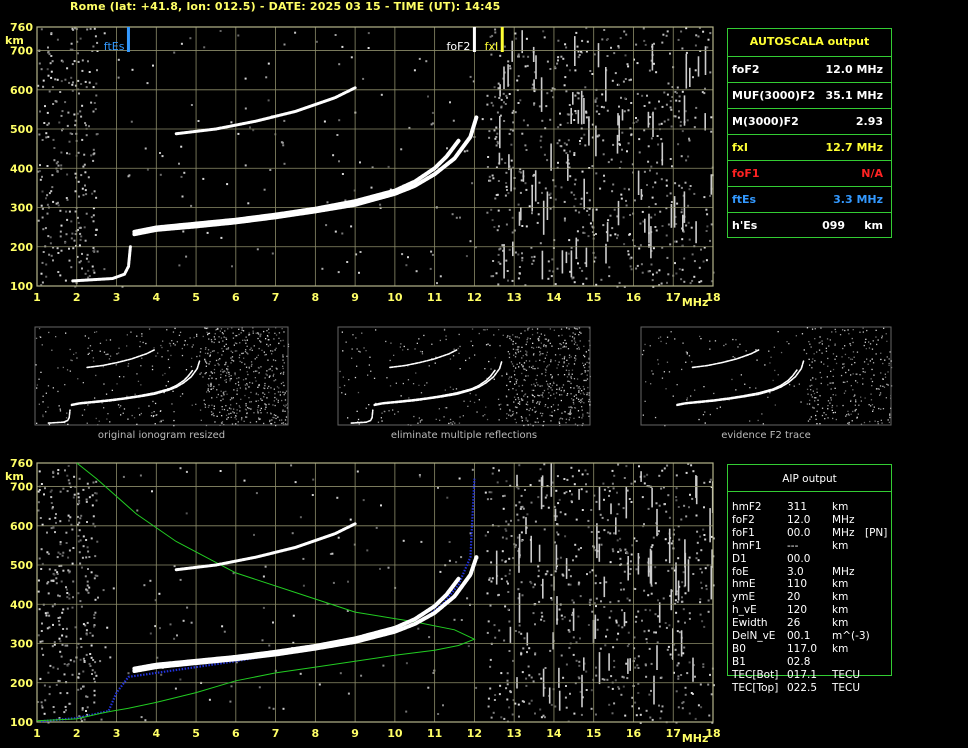 The width and height of the screenshot is (968, 748). I want to click on aip-row-label: foE, so click(740, 571).